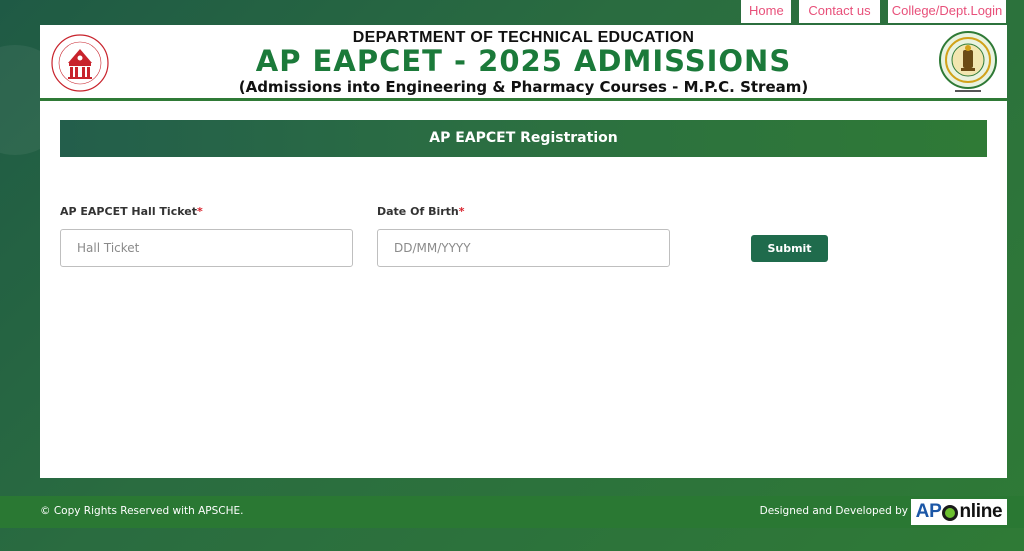  I want to click on dob-input, so click(523, 248).